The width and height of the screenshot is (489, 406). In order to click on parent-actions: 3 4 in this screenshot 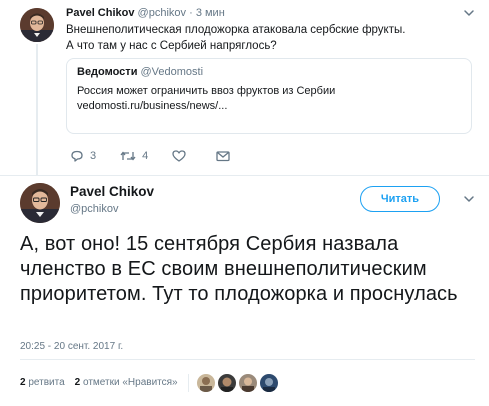, I will do `click(165, 156)`.